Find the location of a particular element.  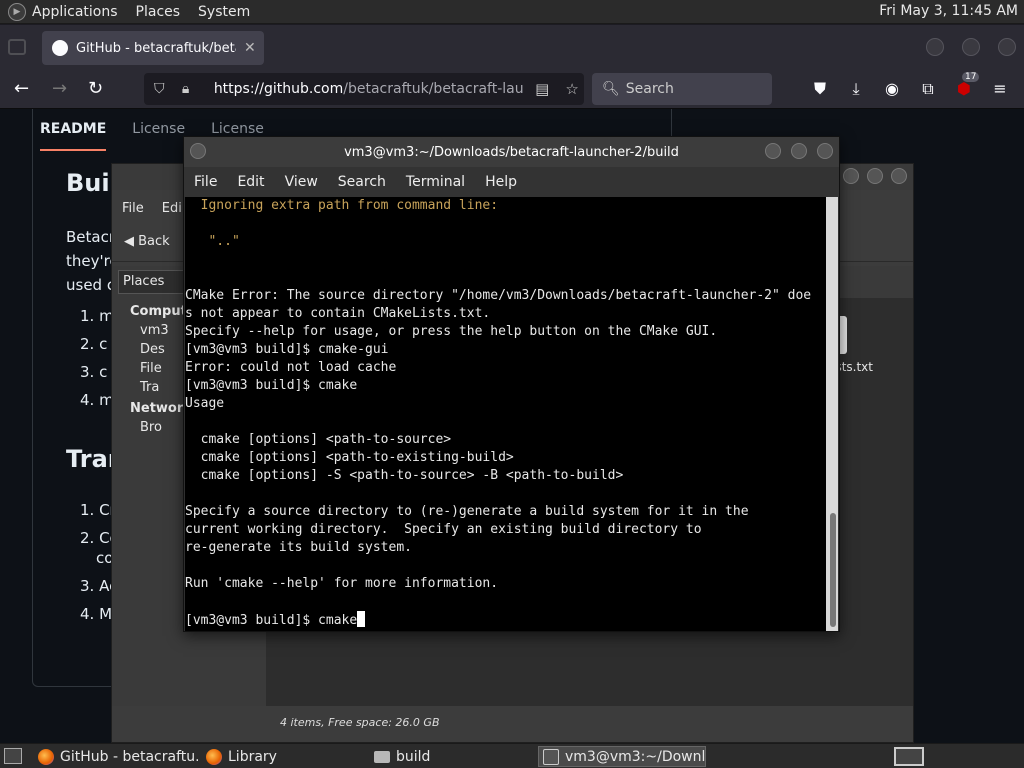

search-placeholder: Search is located at coordinates (649, 89).